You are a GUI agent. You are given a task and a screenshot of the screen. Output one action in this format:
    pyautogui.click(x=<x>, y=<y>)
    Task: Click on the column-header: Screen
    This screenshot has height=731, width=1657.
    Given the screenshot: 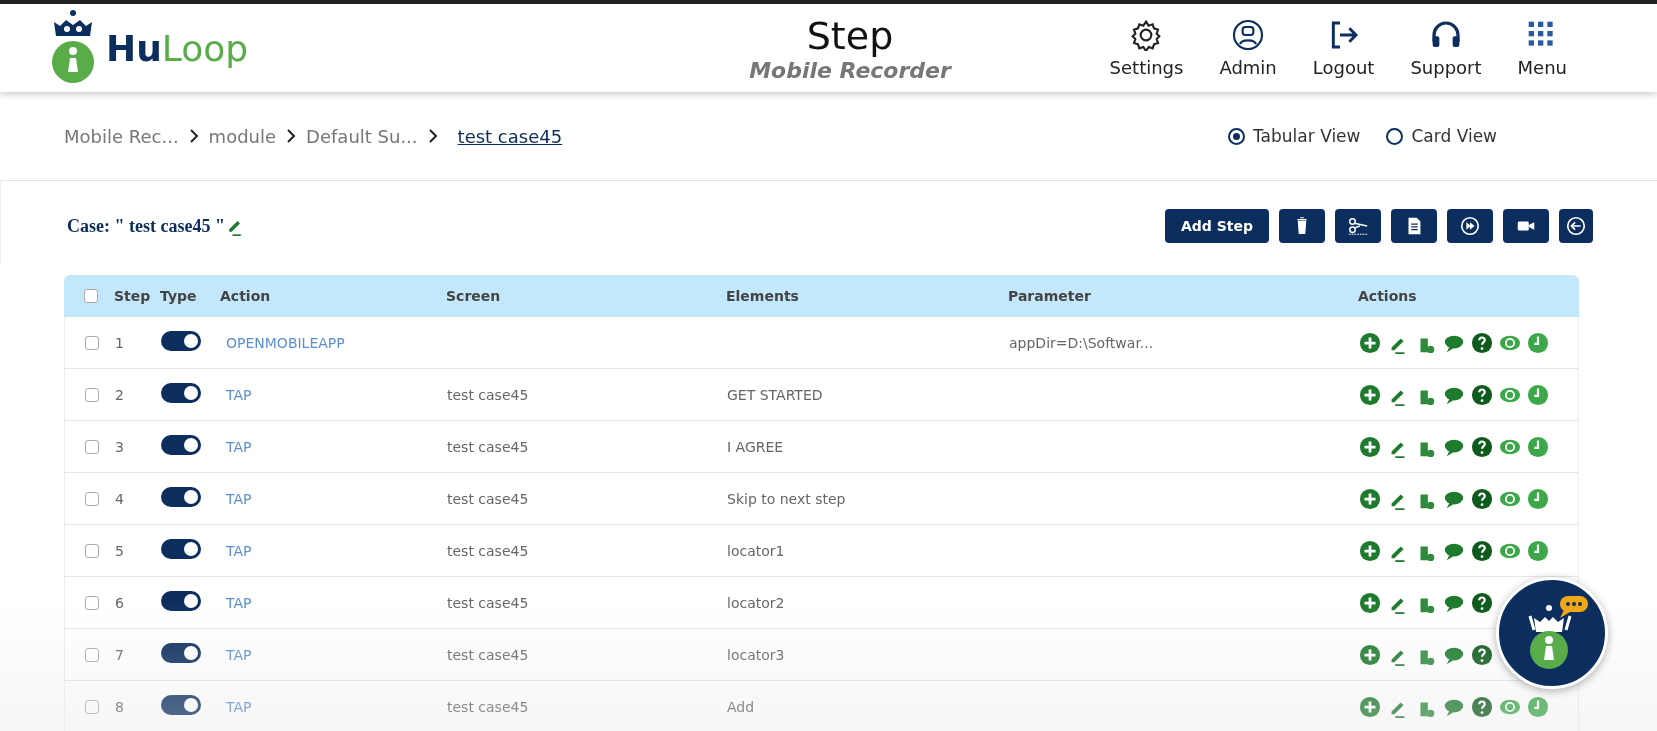 What is the action you would take?
    pyautogui.click(x=474, y=296)
    